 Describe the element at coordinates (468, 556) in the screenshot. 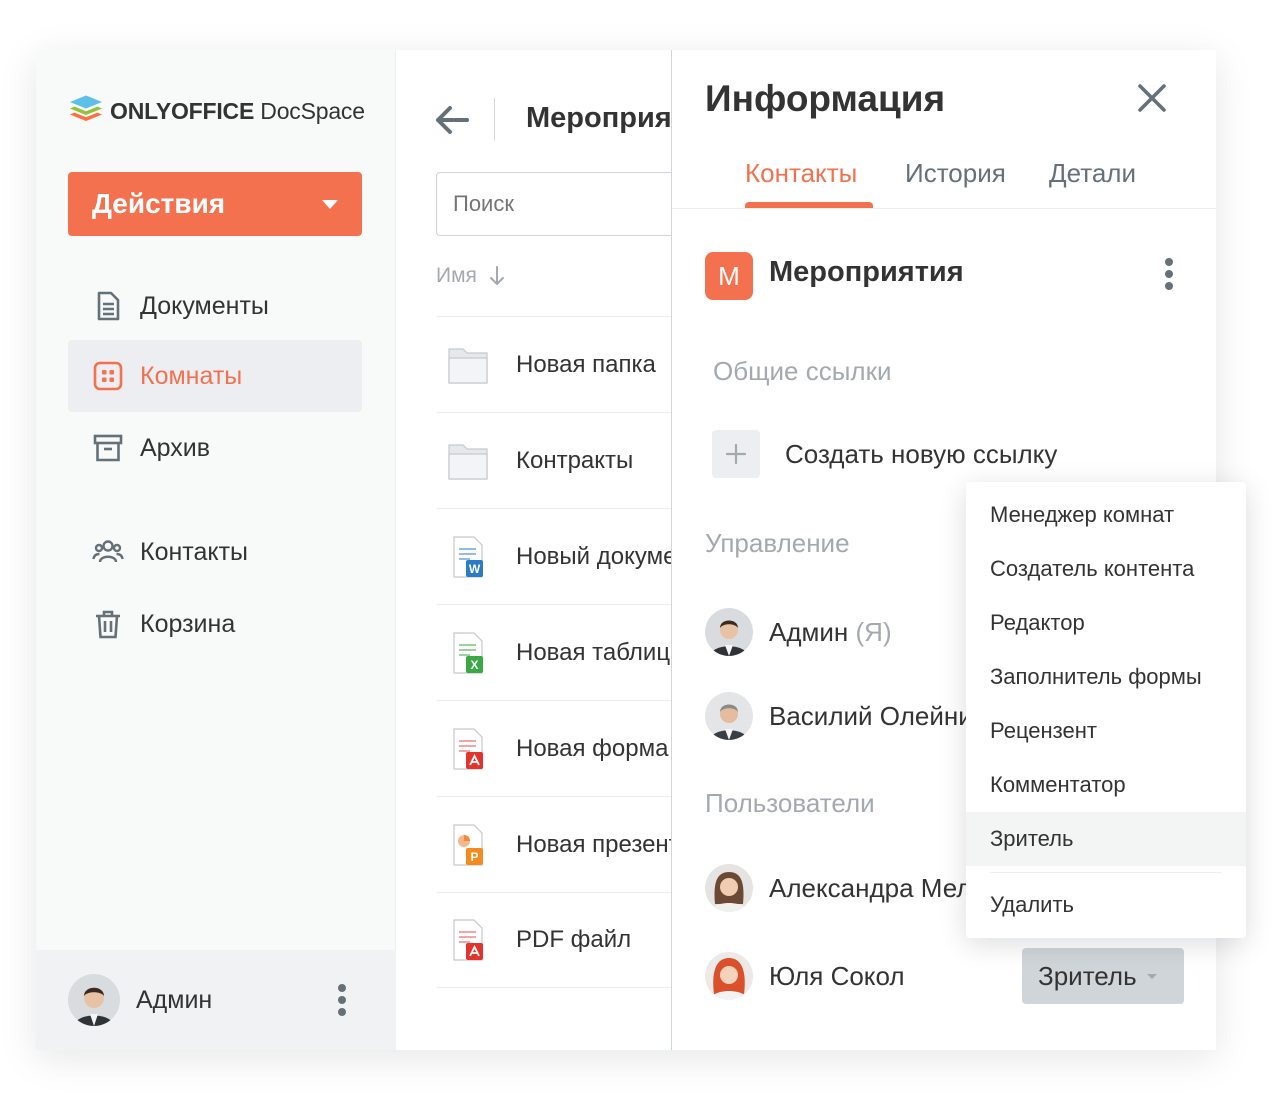

I see `word-document-icon: W` at that location.